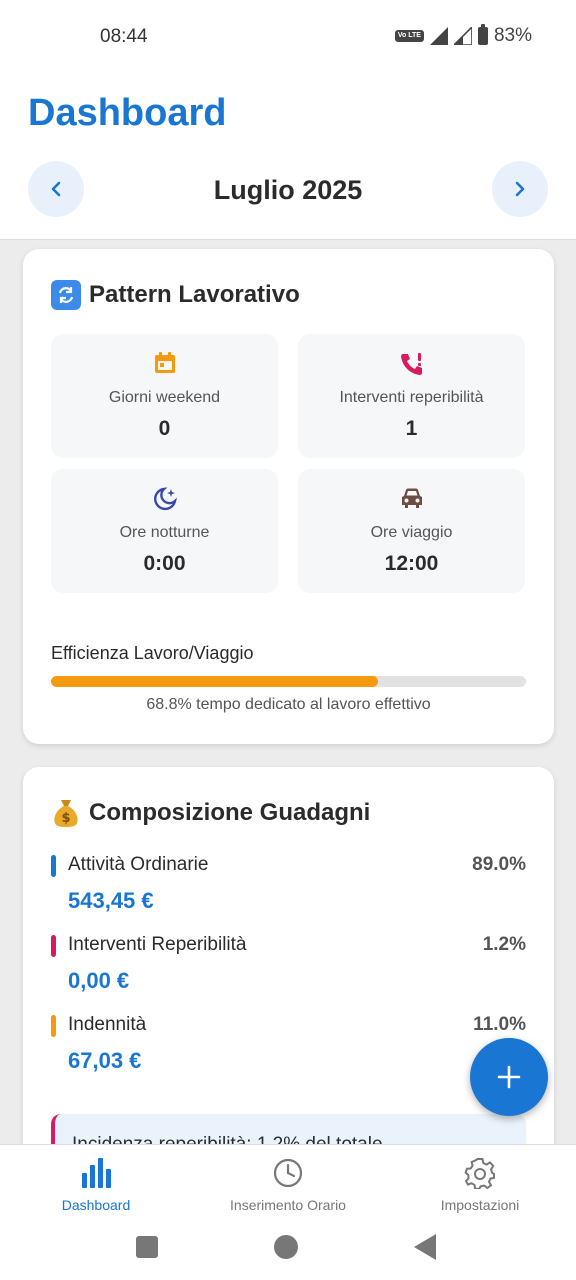 Image resolution: width=576 pixels, height=1280 pixels. Describe the element at coordinates (165, 499) in the screenshot. I see `moon-star-icon` at that location.